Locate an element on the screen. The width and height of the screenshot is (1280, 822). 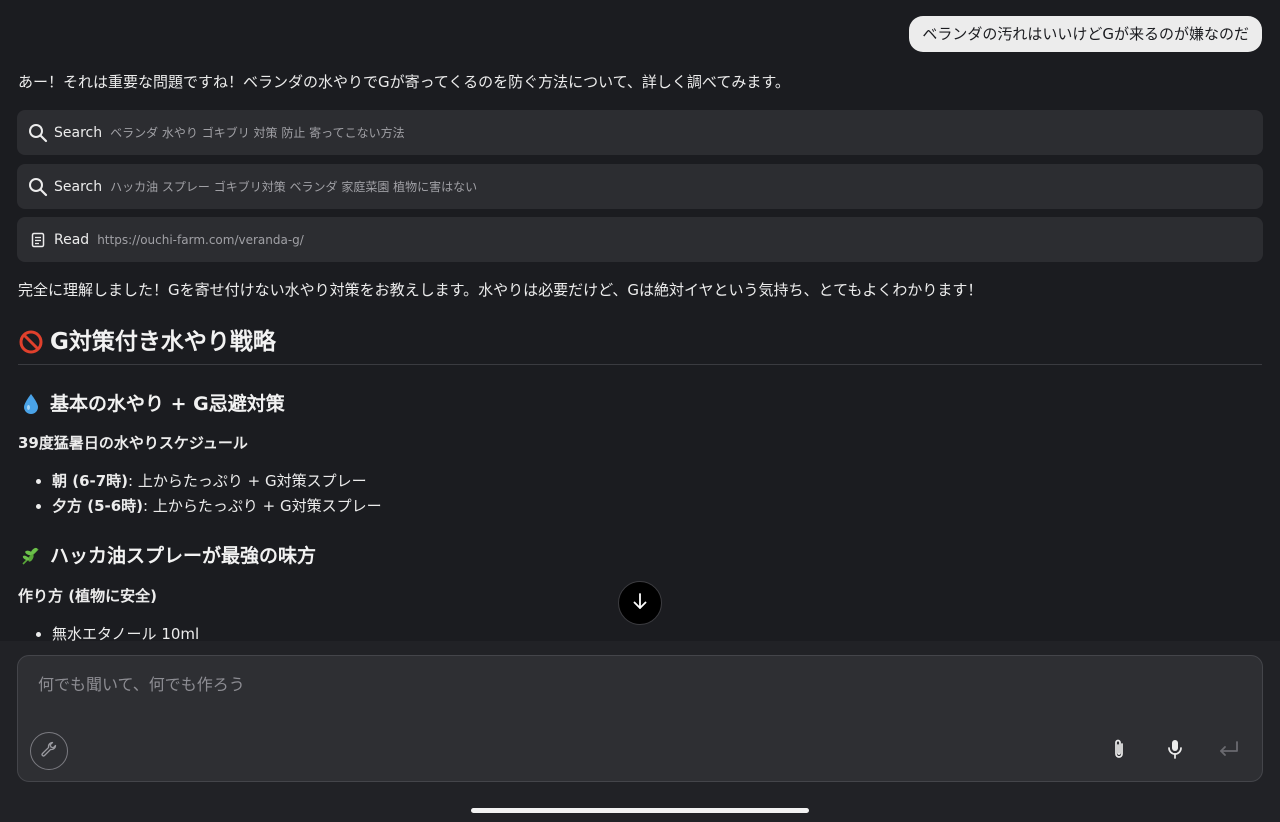
user-message-bubble: ベランダの汚れはいいけどGが来るのが嫌なのだ is located at coordinates (1085, 34).